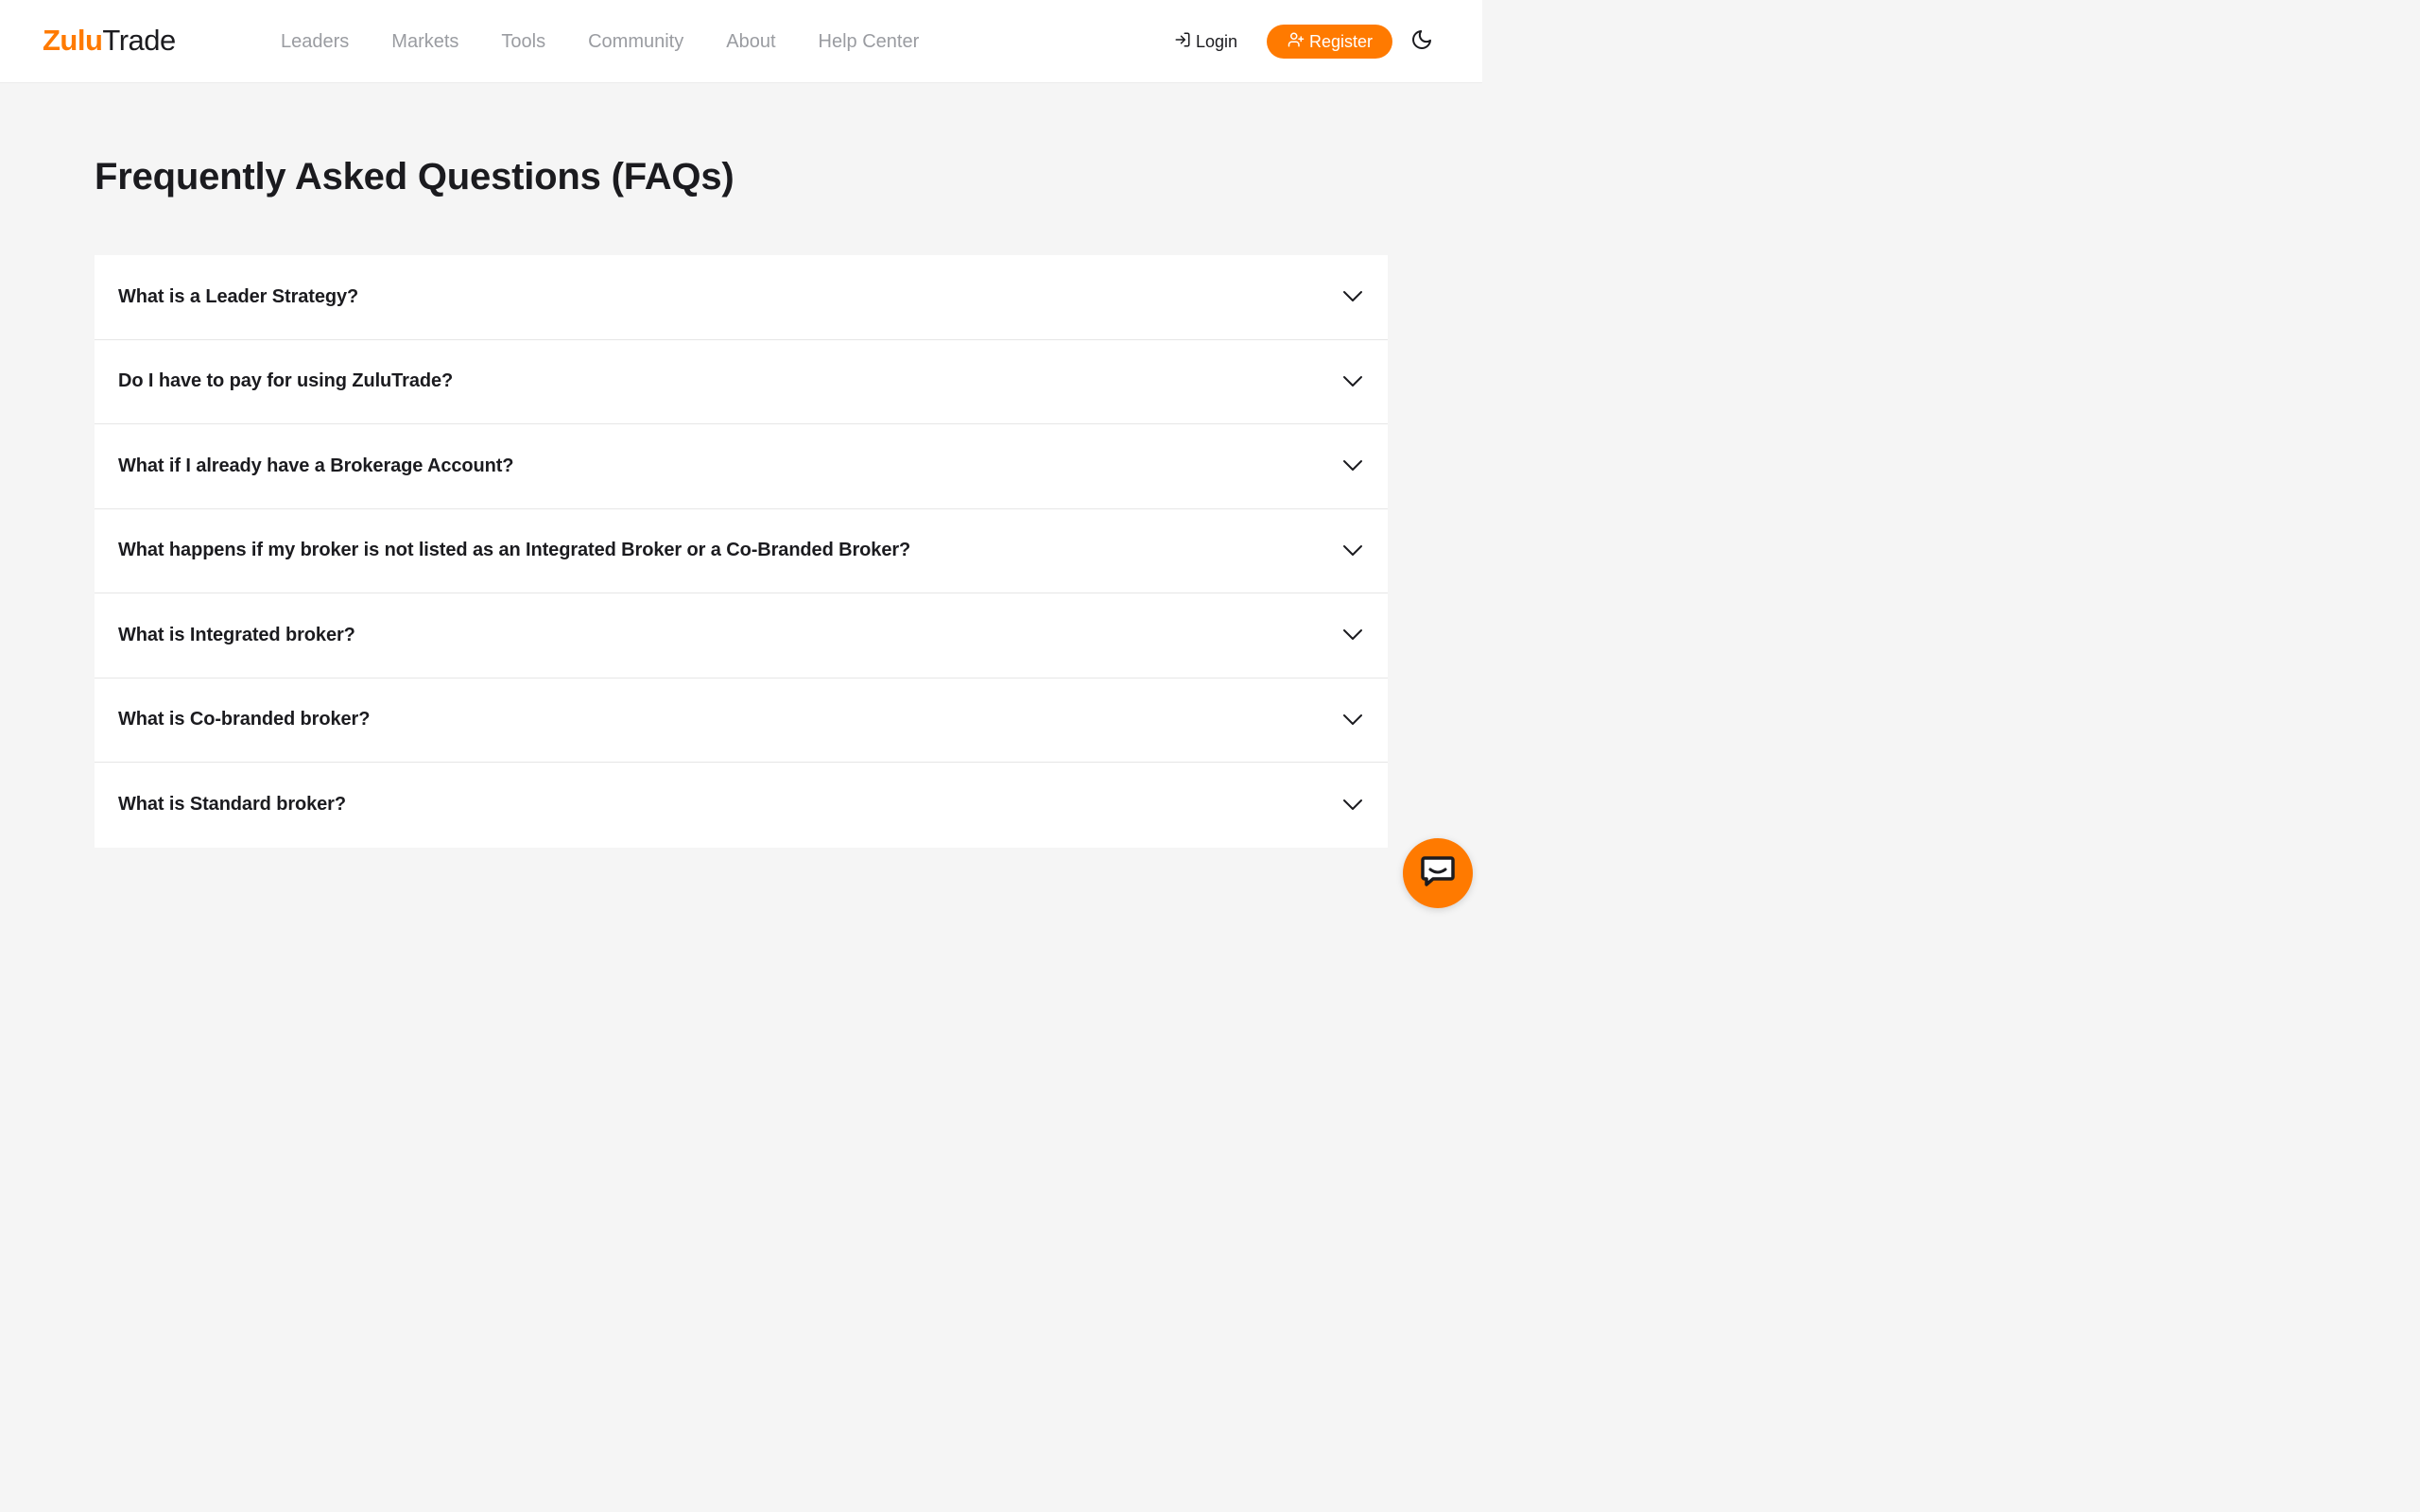 This screenshot has height=1512, width=2420. I want to click on faq-item-co-branded-broker: What is Co-branded broker?, so click(742, 721).